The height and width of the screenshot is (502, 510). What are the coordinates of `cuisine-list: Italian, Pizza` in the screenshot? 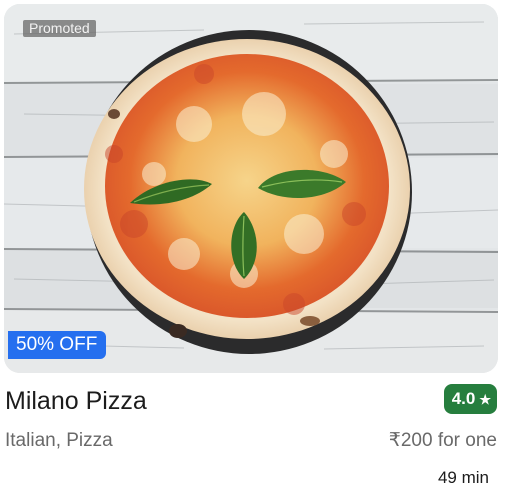 It's located at (59, 440).